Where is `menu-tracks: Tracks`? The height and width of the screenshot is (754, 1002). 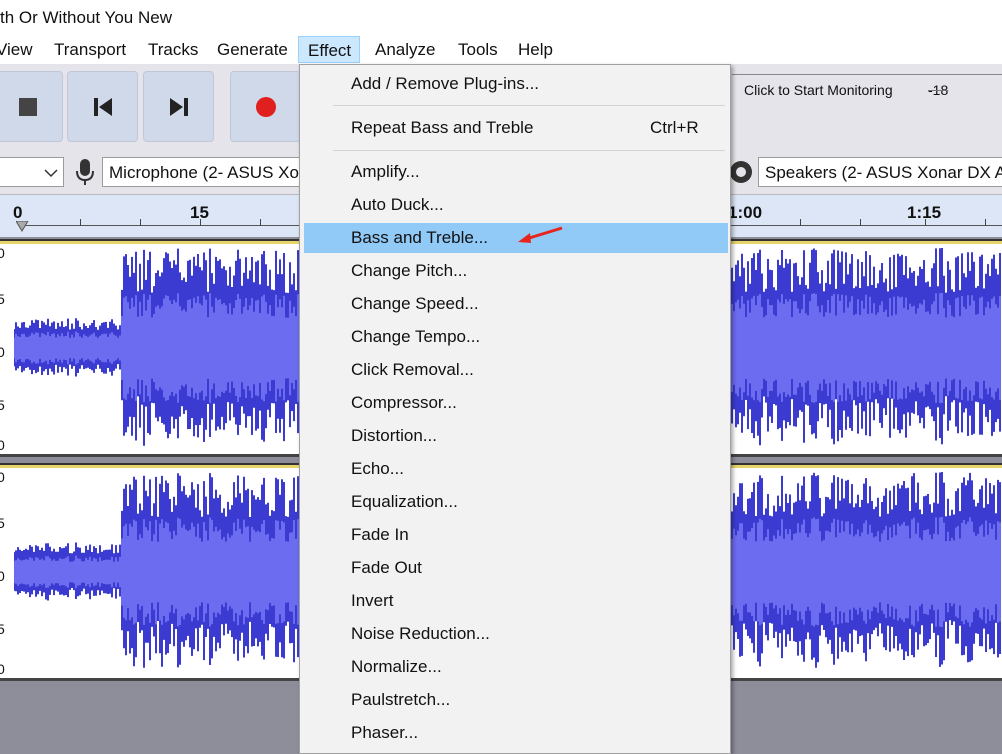
menu-tracks: Tracks is located at coordinates (173, 50).